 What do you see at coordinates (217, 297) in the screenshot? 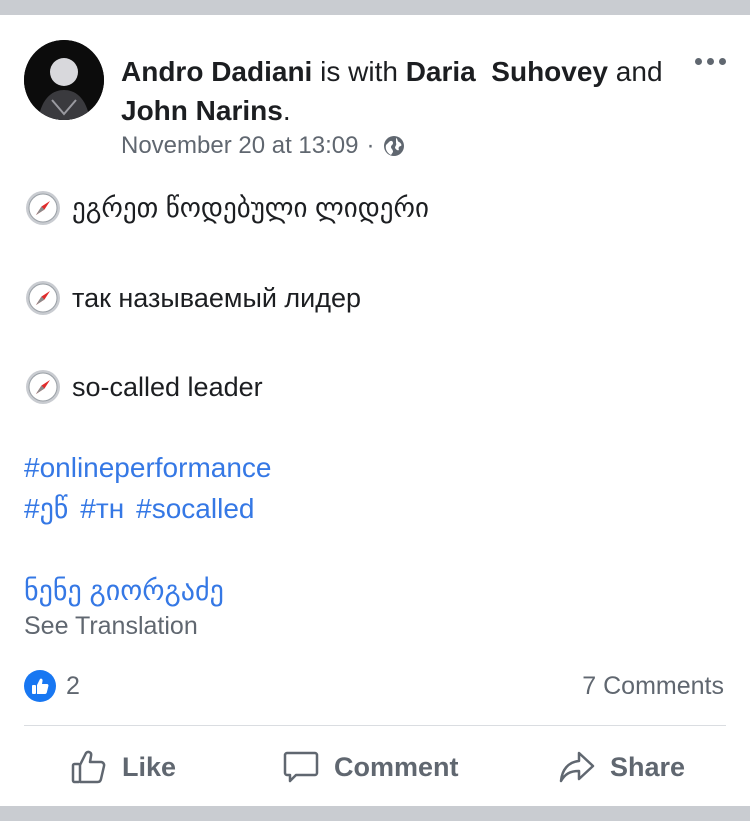
I see `post-text: так называемый лидер` at bounding box center [217, 297].